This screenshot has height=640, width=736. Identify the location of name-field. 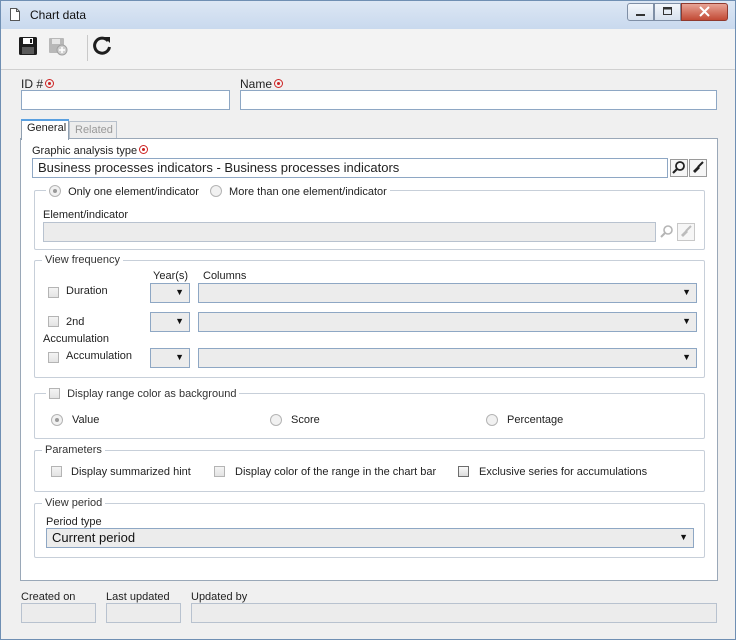
(478, 100).